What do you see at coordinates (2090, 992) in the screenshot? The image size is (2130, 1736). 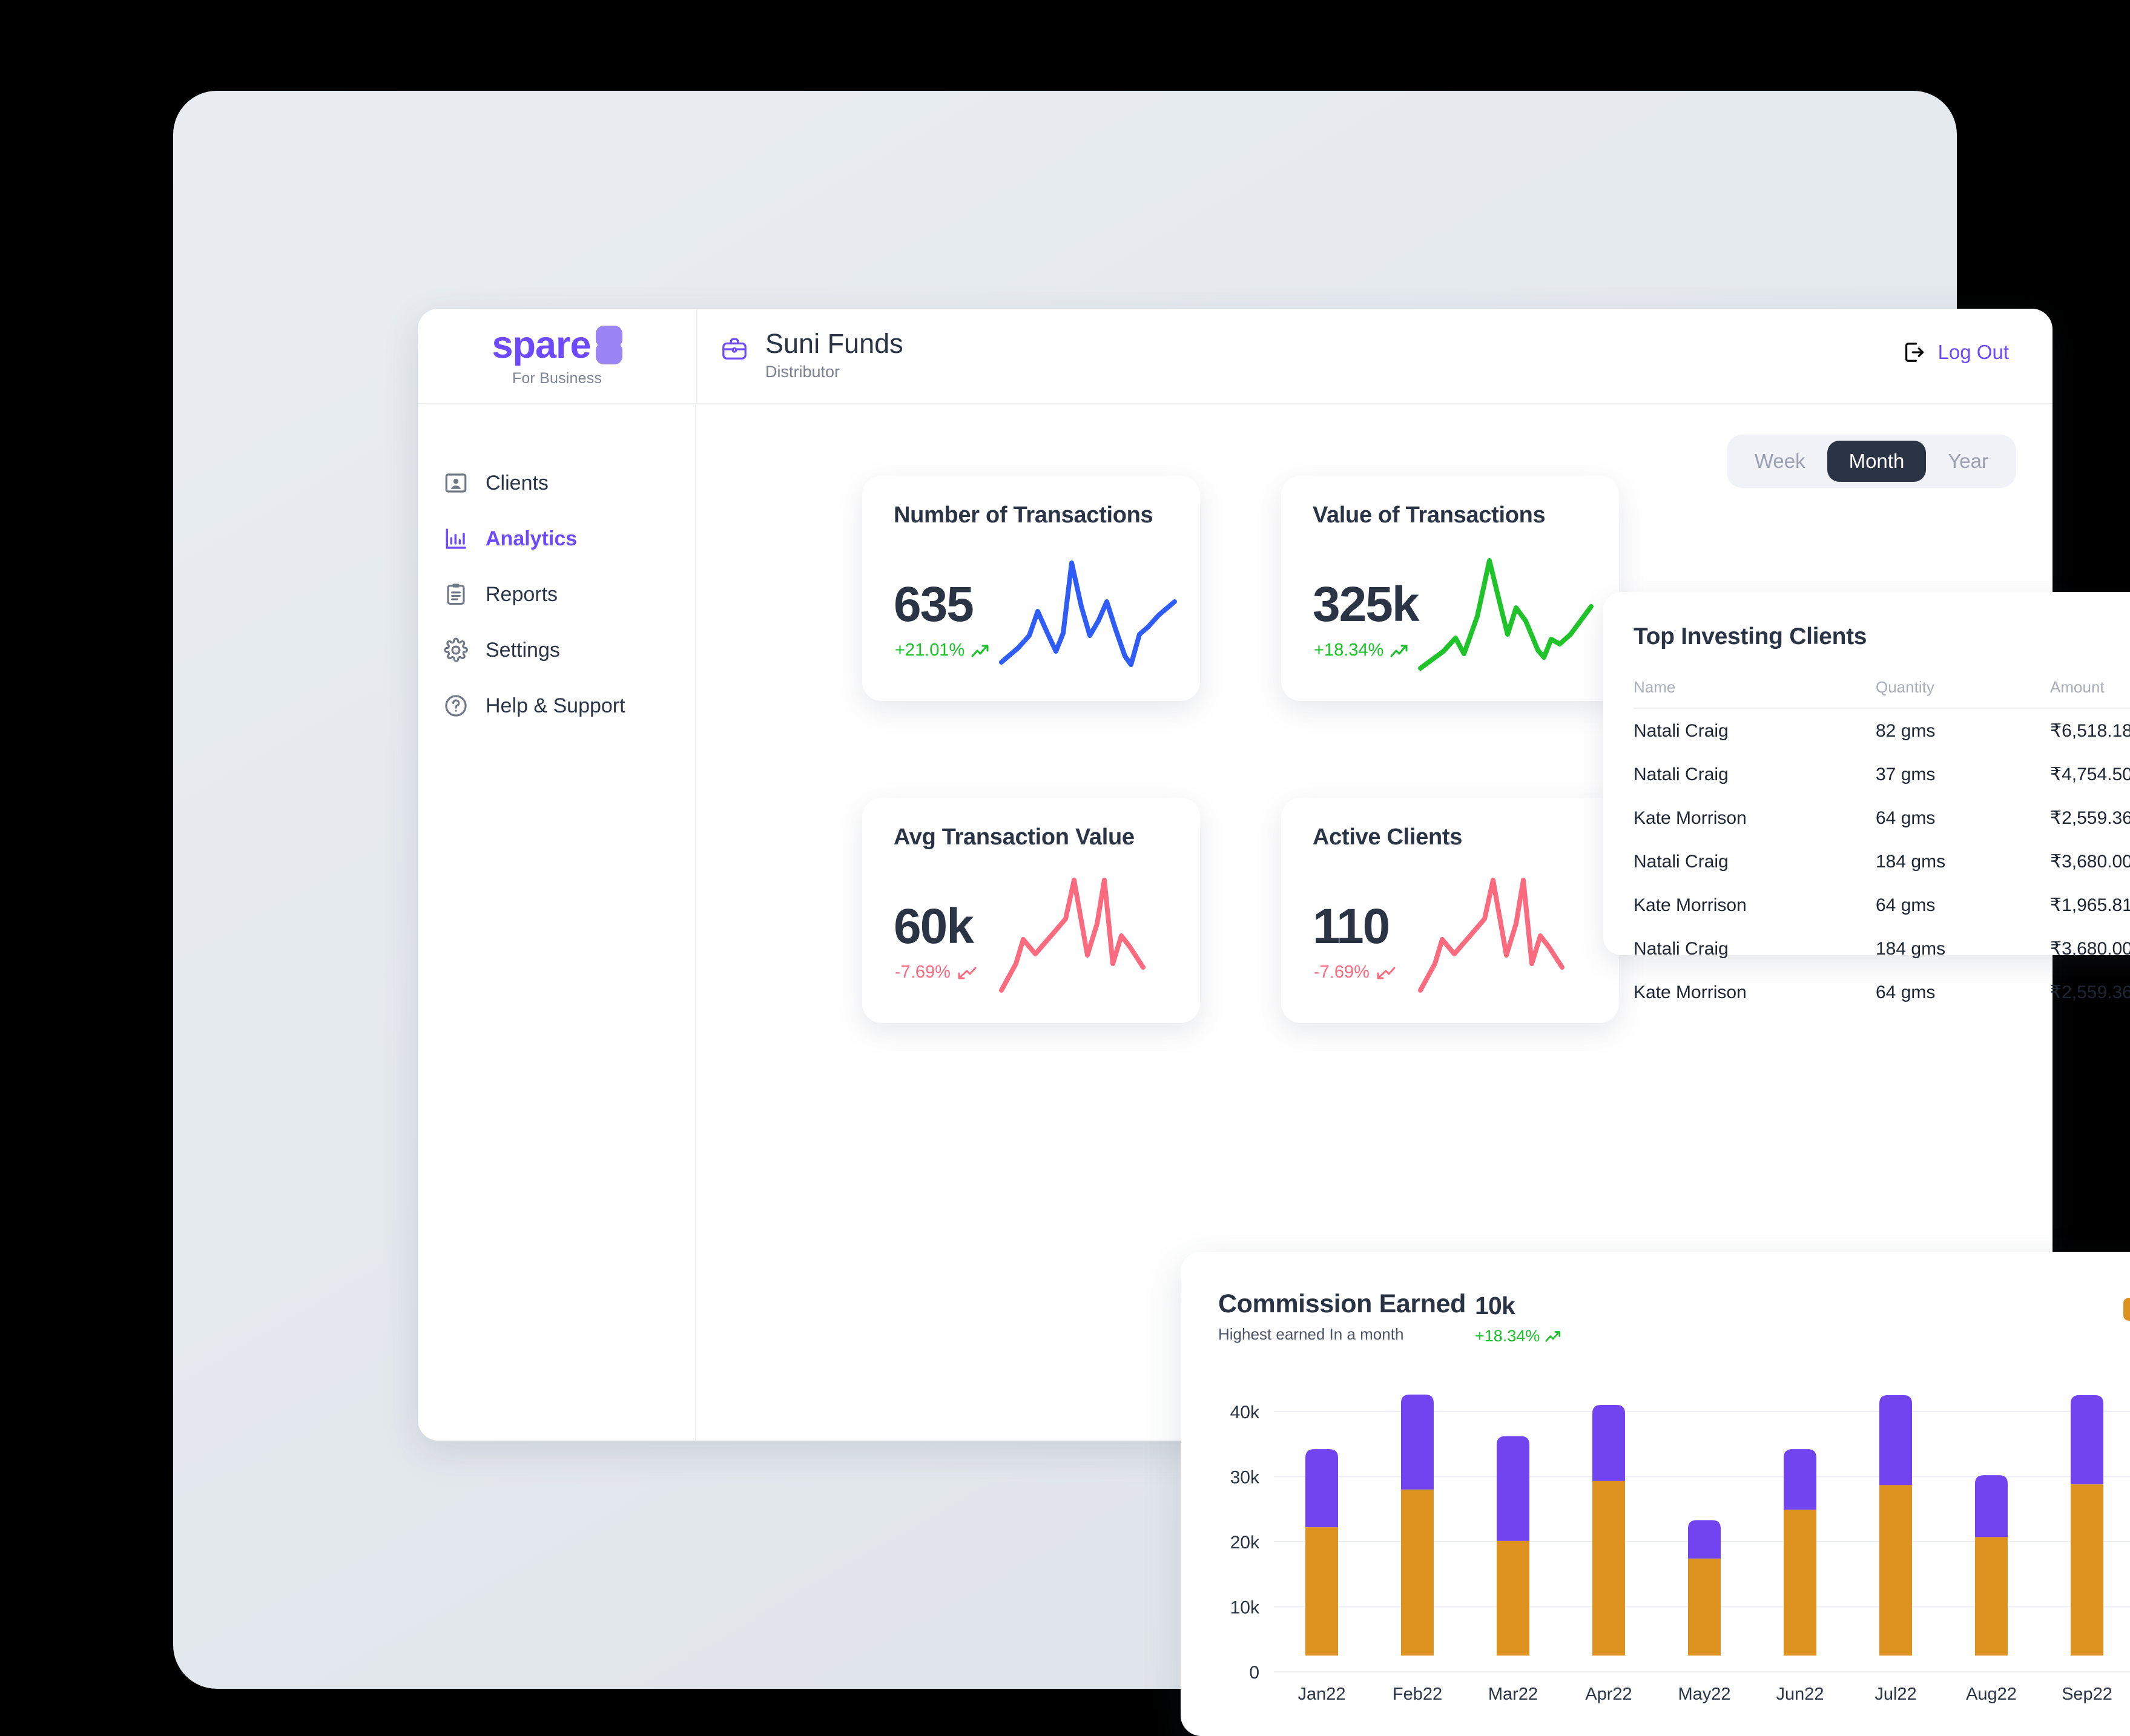 I see `cell-amount: ₹2,559.36` at bounding box center [2090, 992].